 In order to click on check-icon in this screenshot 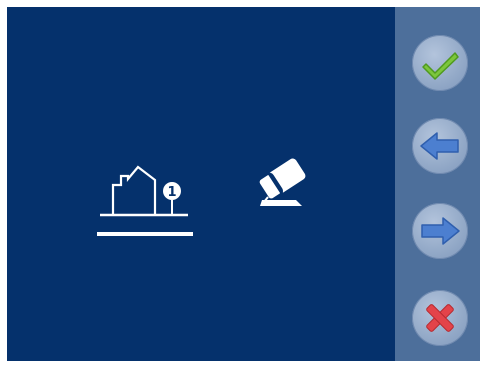, I will do `click(440, 66)`.